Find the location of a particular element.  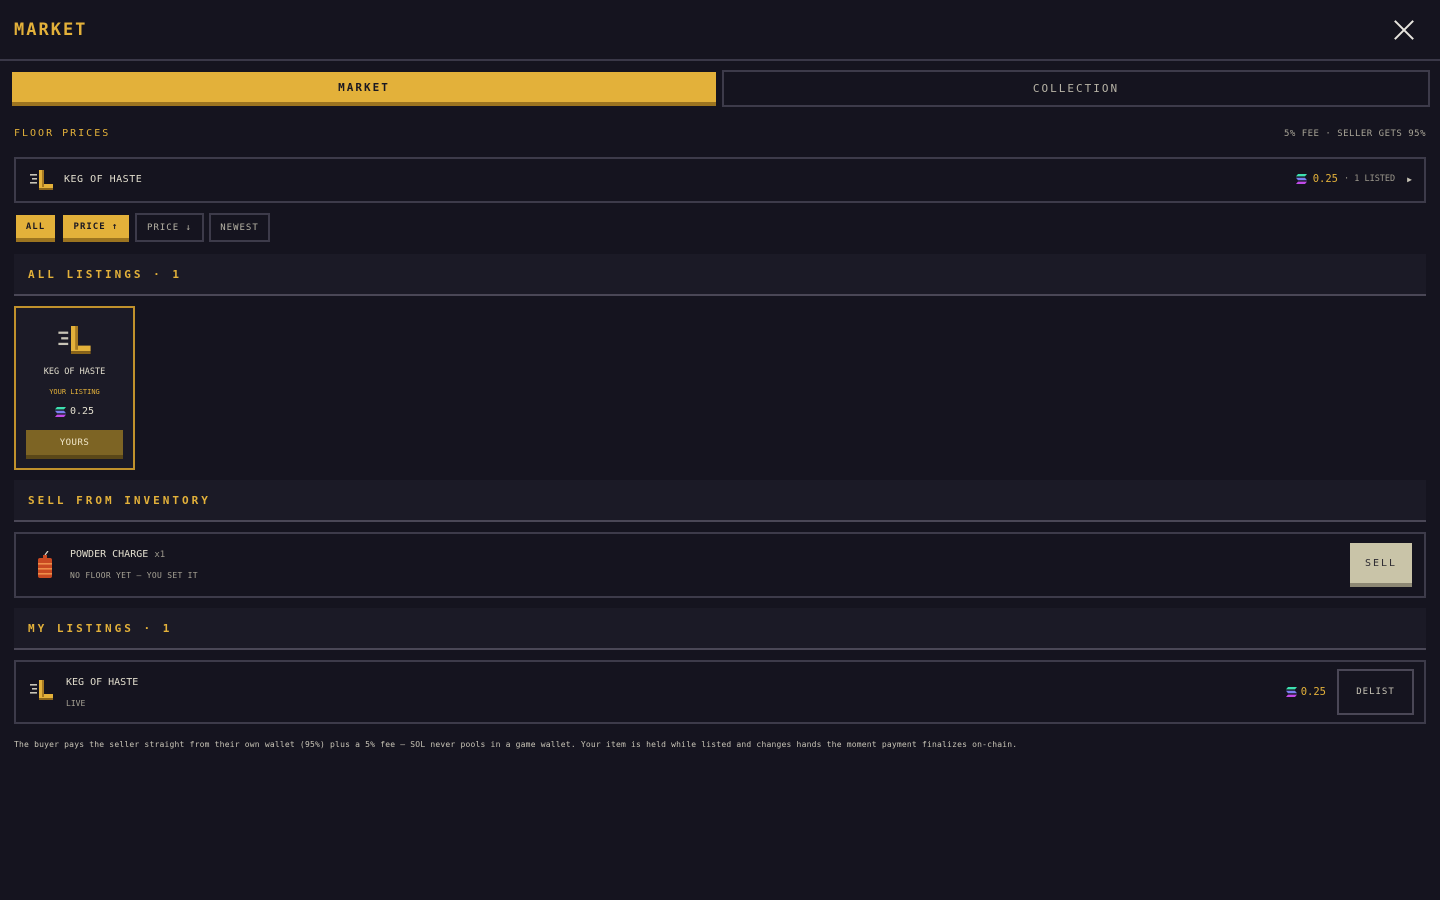

filter-price-asc: PRICE ↑ is located at coordinates (96, 228).